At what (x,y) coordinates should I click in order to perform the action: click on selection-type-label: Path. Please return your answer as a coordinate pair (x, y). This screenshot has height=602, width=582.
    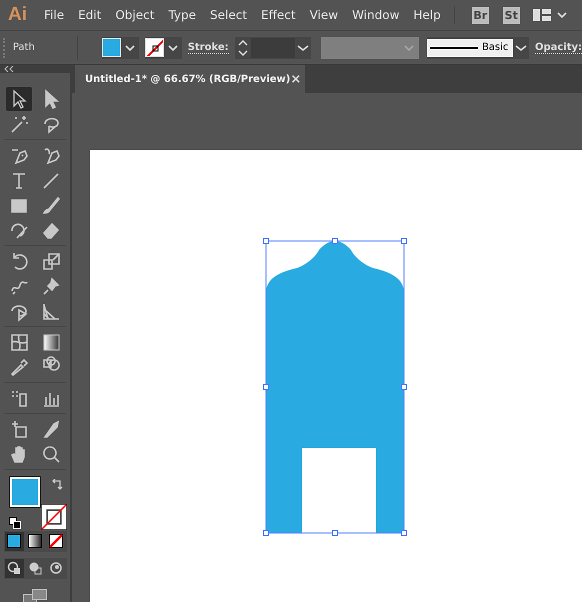
    Looking at the image, I should click on (23, 47).